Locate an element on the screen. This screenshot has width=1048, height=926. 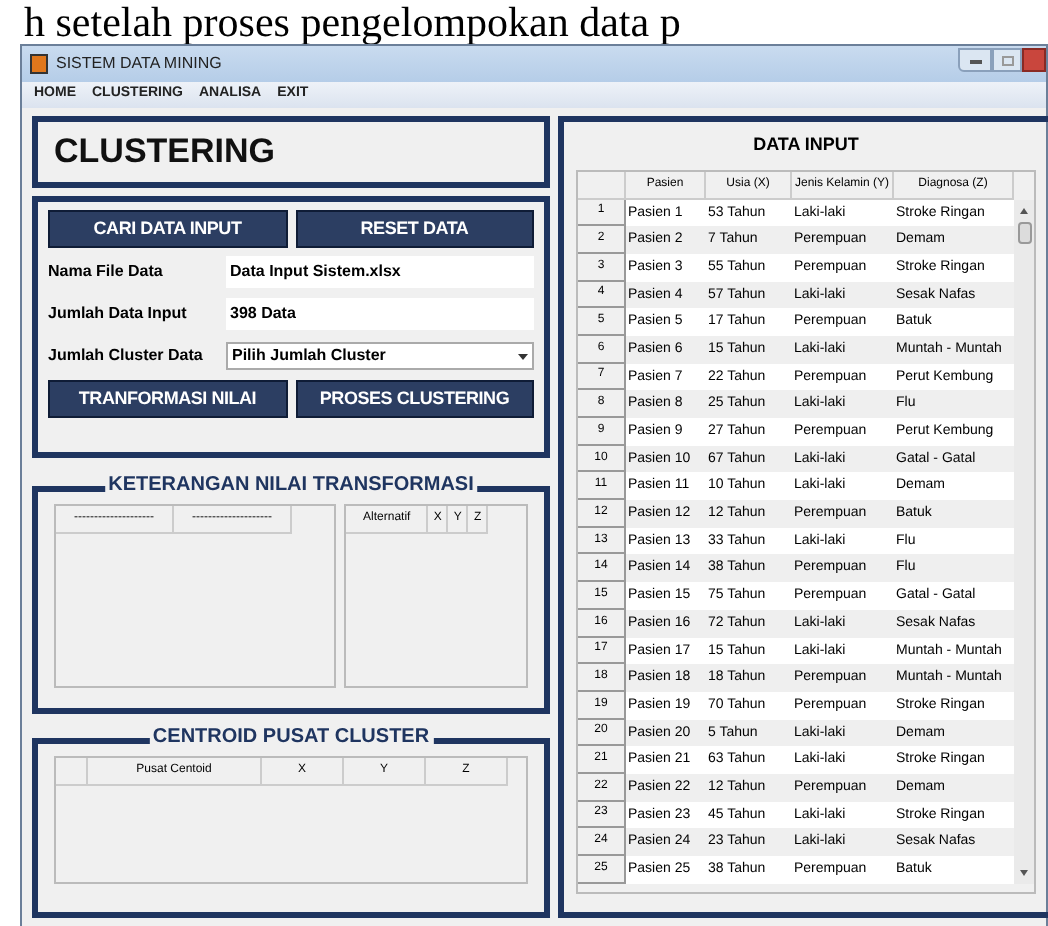
action-button: RESET DATA is located at coordinates (414, 229).